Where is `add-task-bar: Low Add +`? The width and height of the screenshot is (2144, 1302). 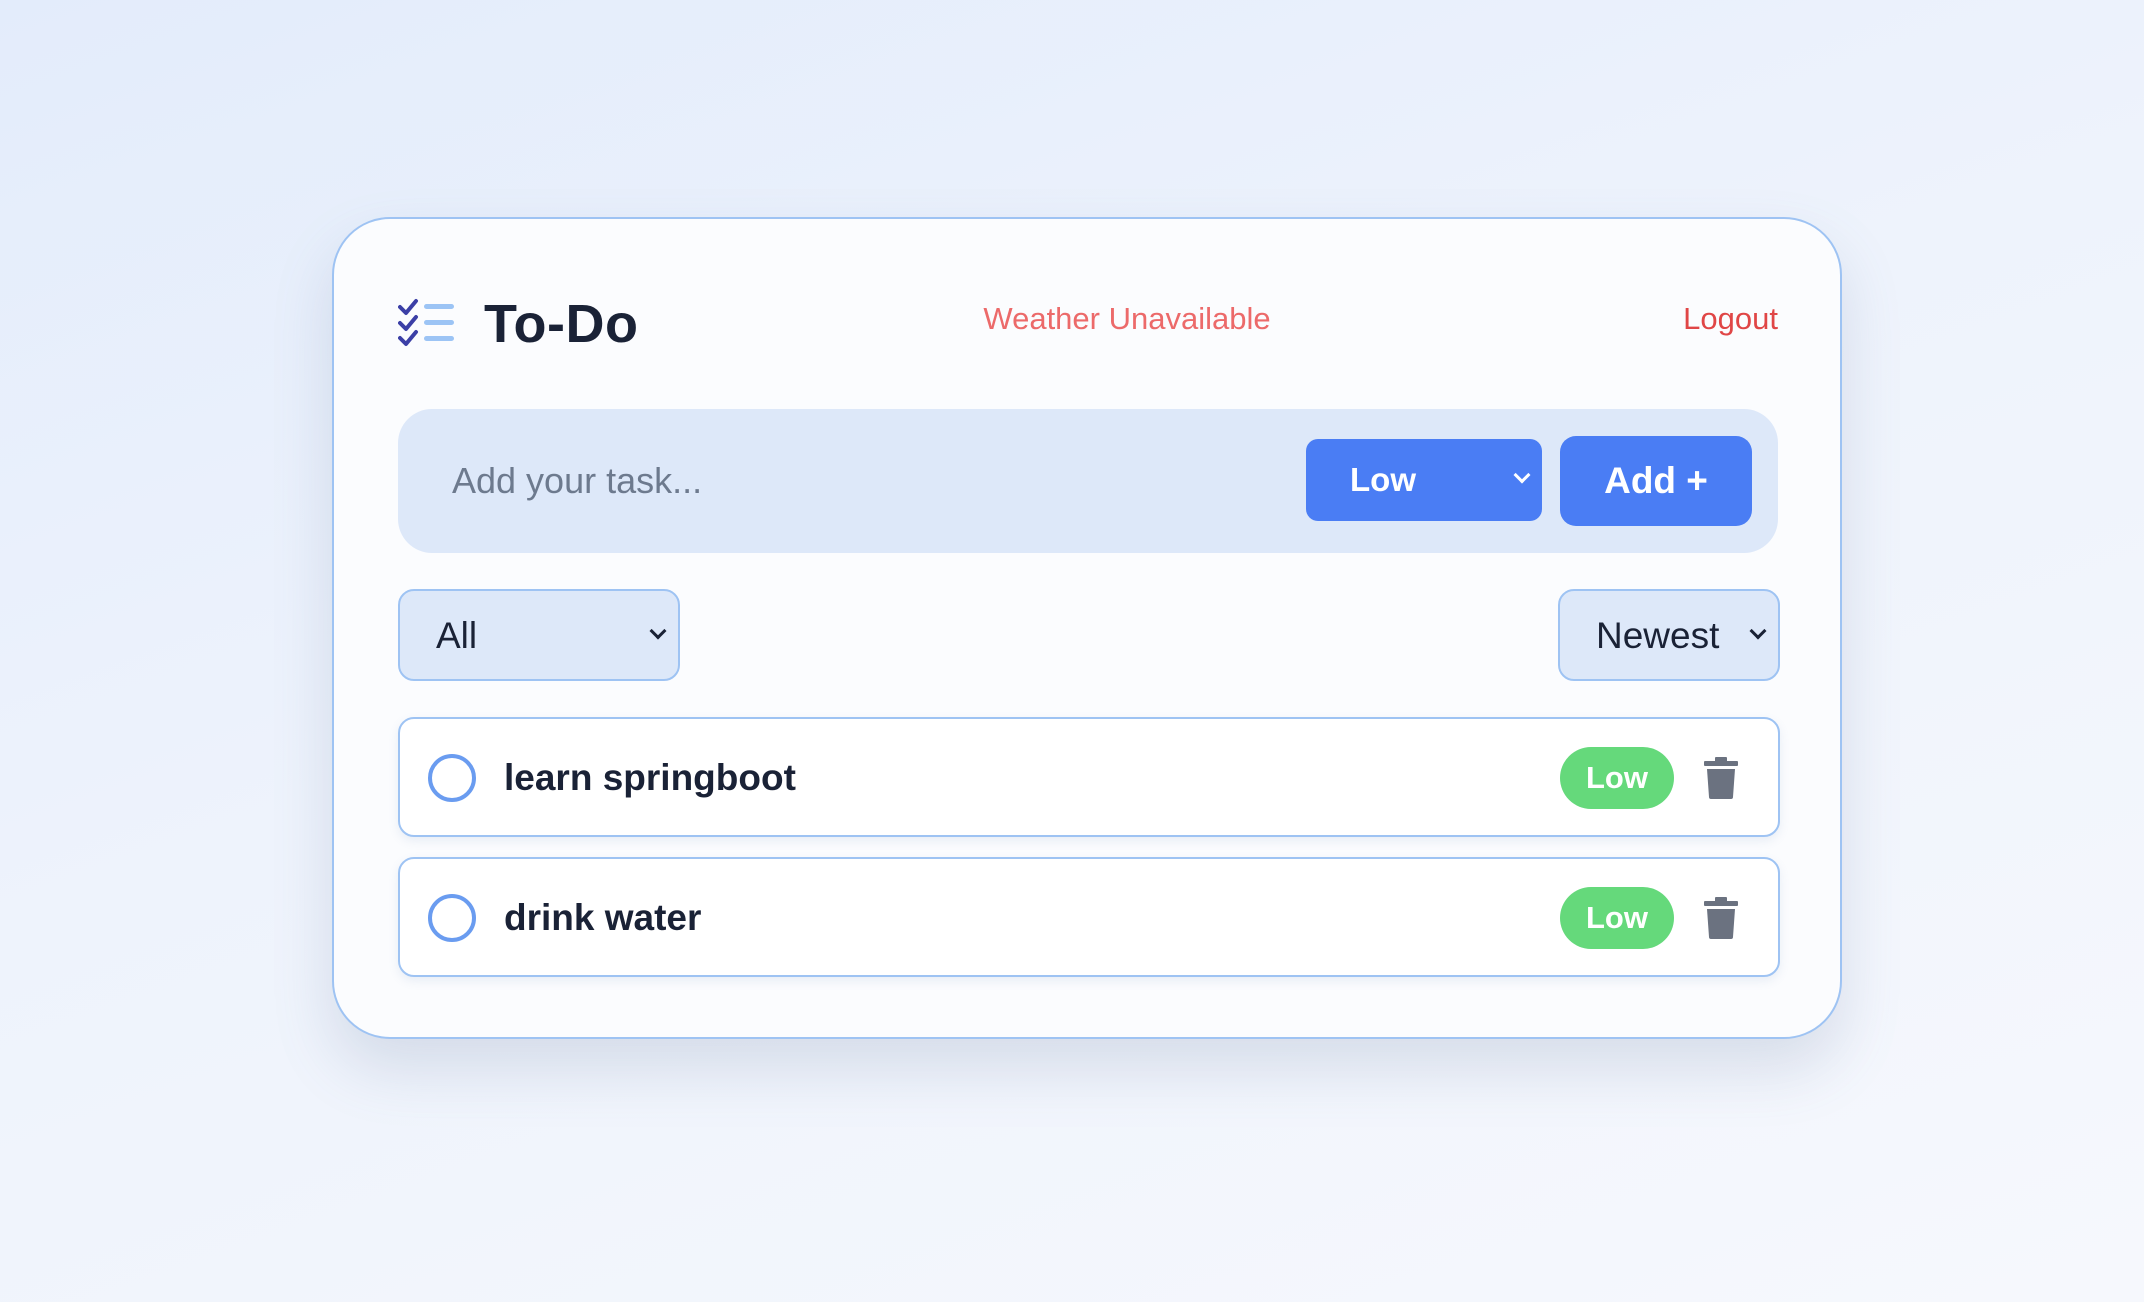
add-task-bar: Low Add + is located at coordinates (1088, 481).